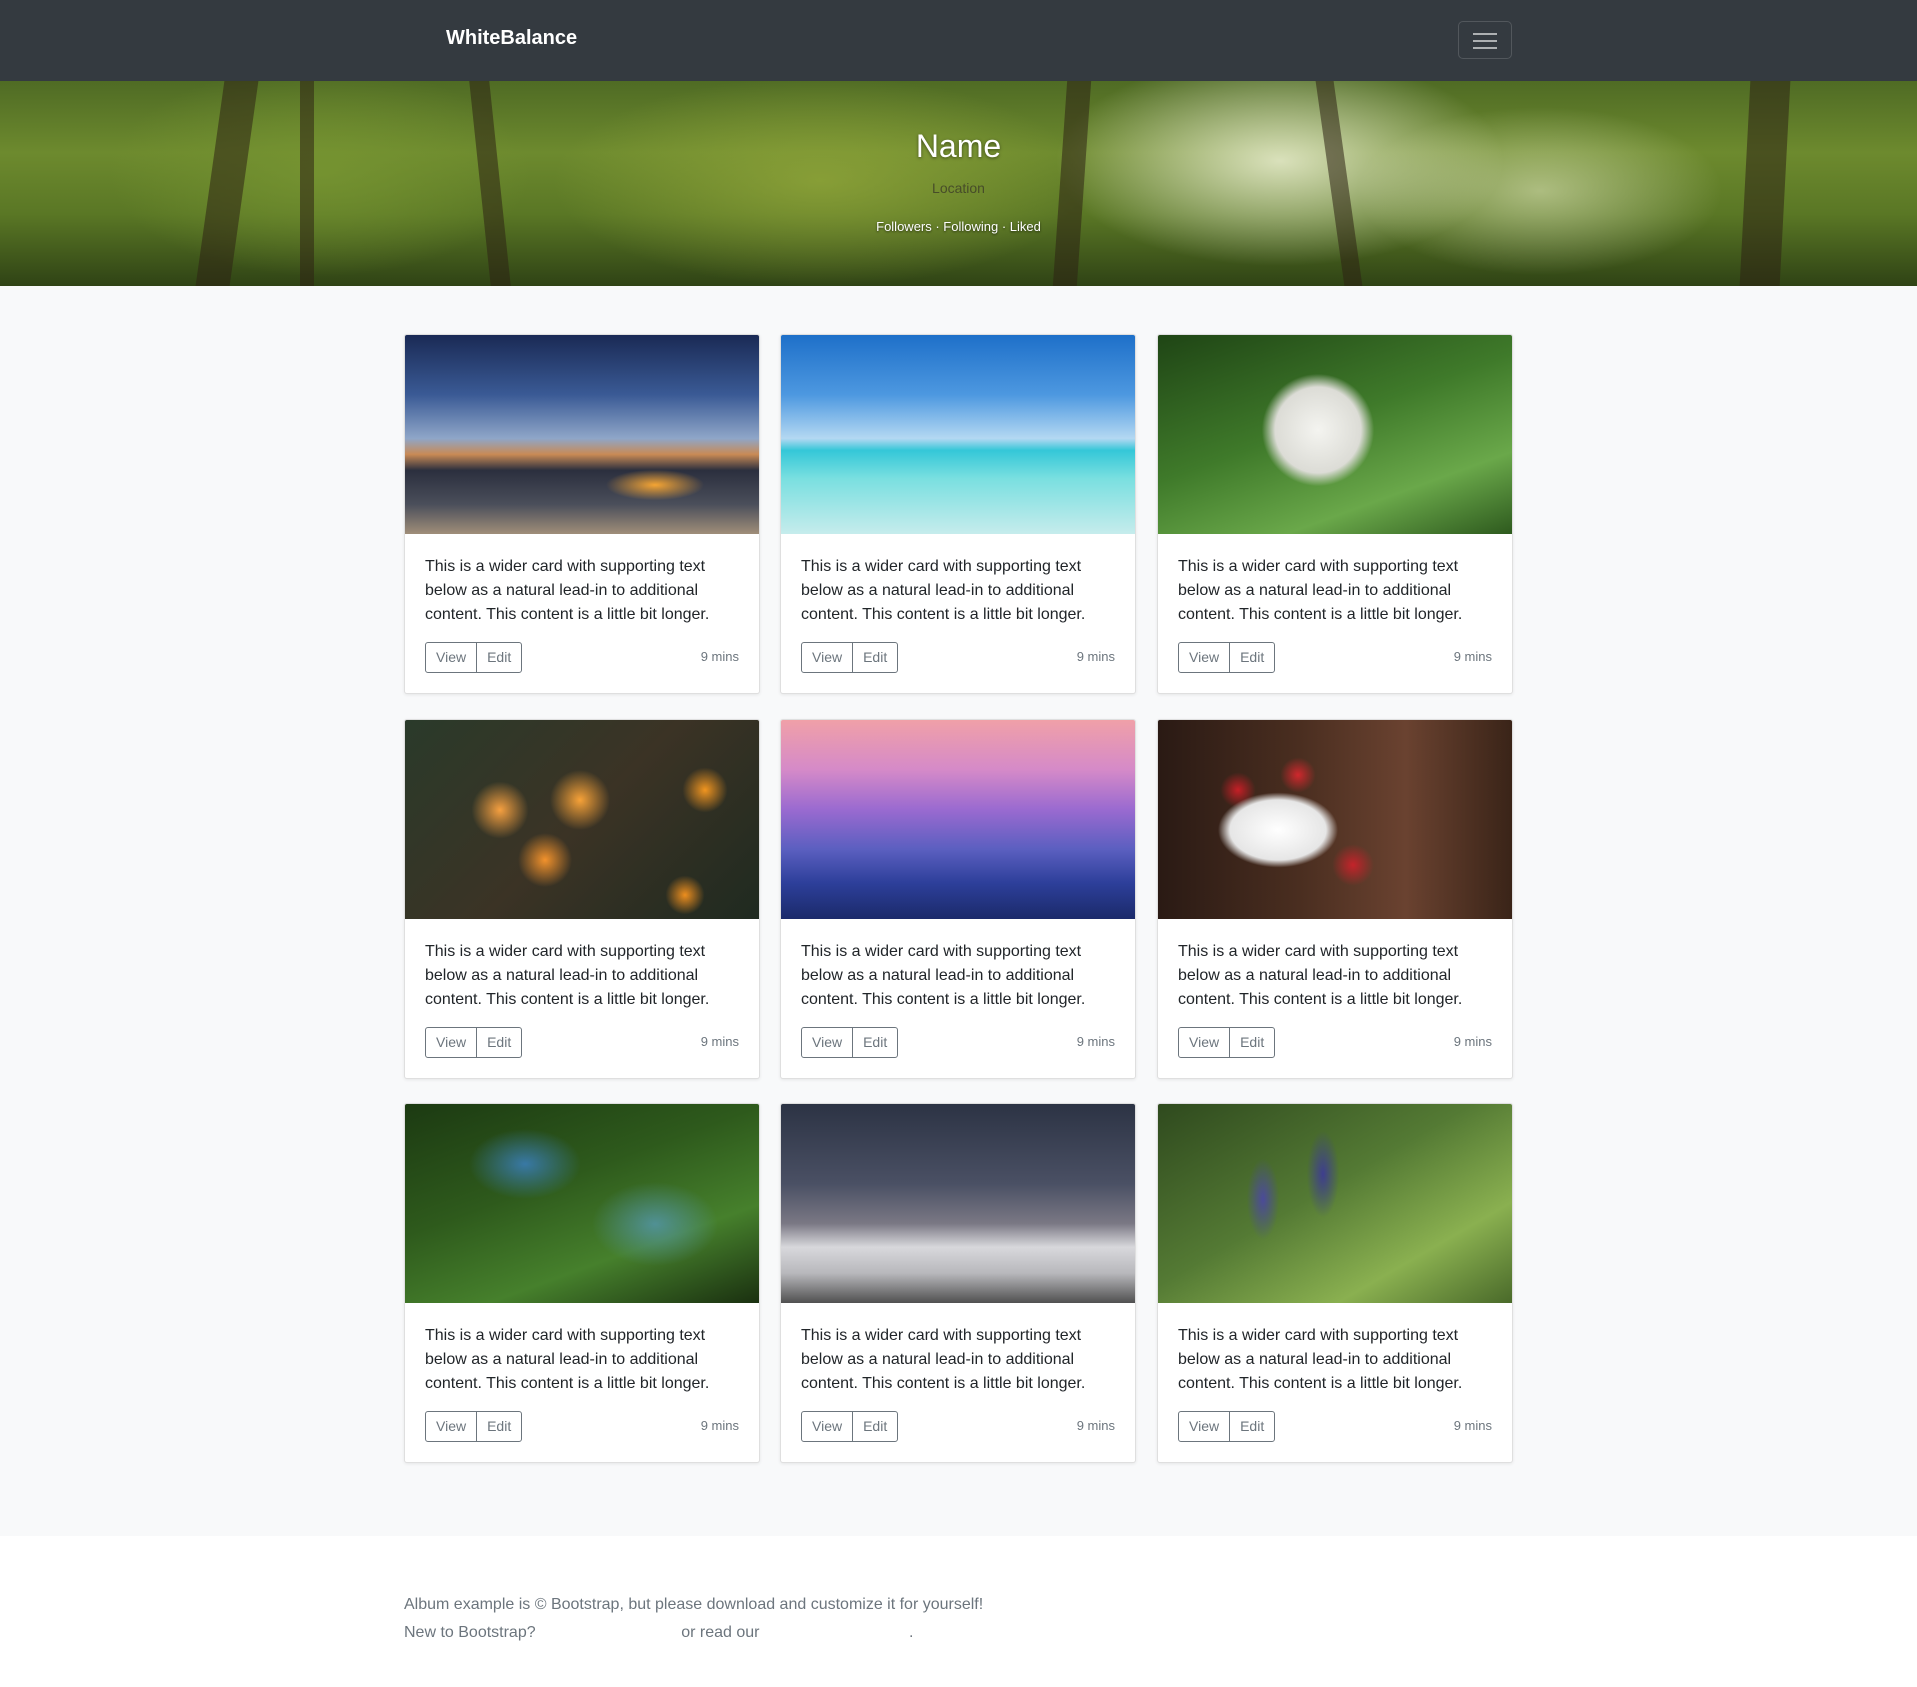  What do you see at coordinates (511, 38) in the screenshot?
I see `brand-logo: WhiteBalance` at bounding box center [511, 38].